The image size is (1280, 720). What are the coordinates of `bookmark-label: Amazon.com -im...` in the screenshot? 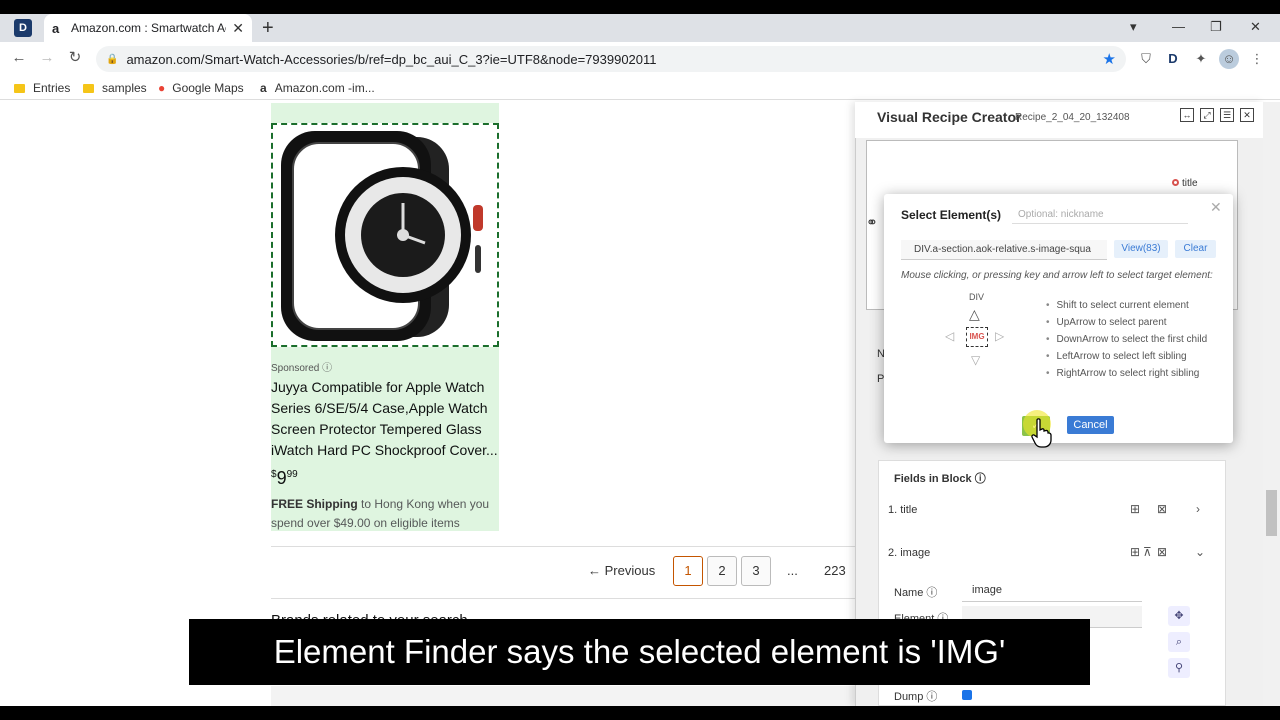 It's located at (324, 88).